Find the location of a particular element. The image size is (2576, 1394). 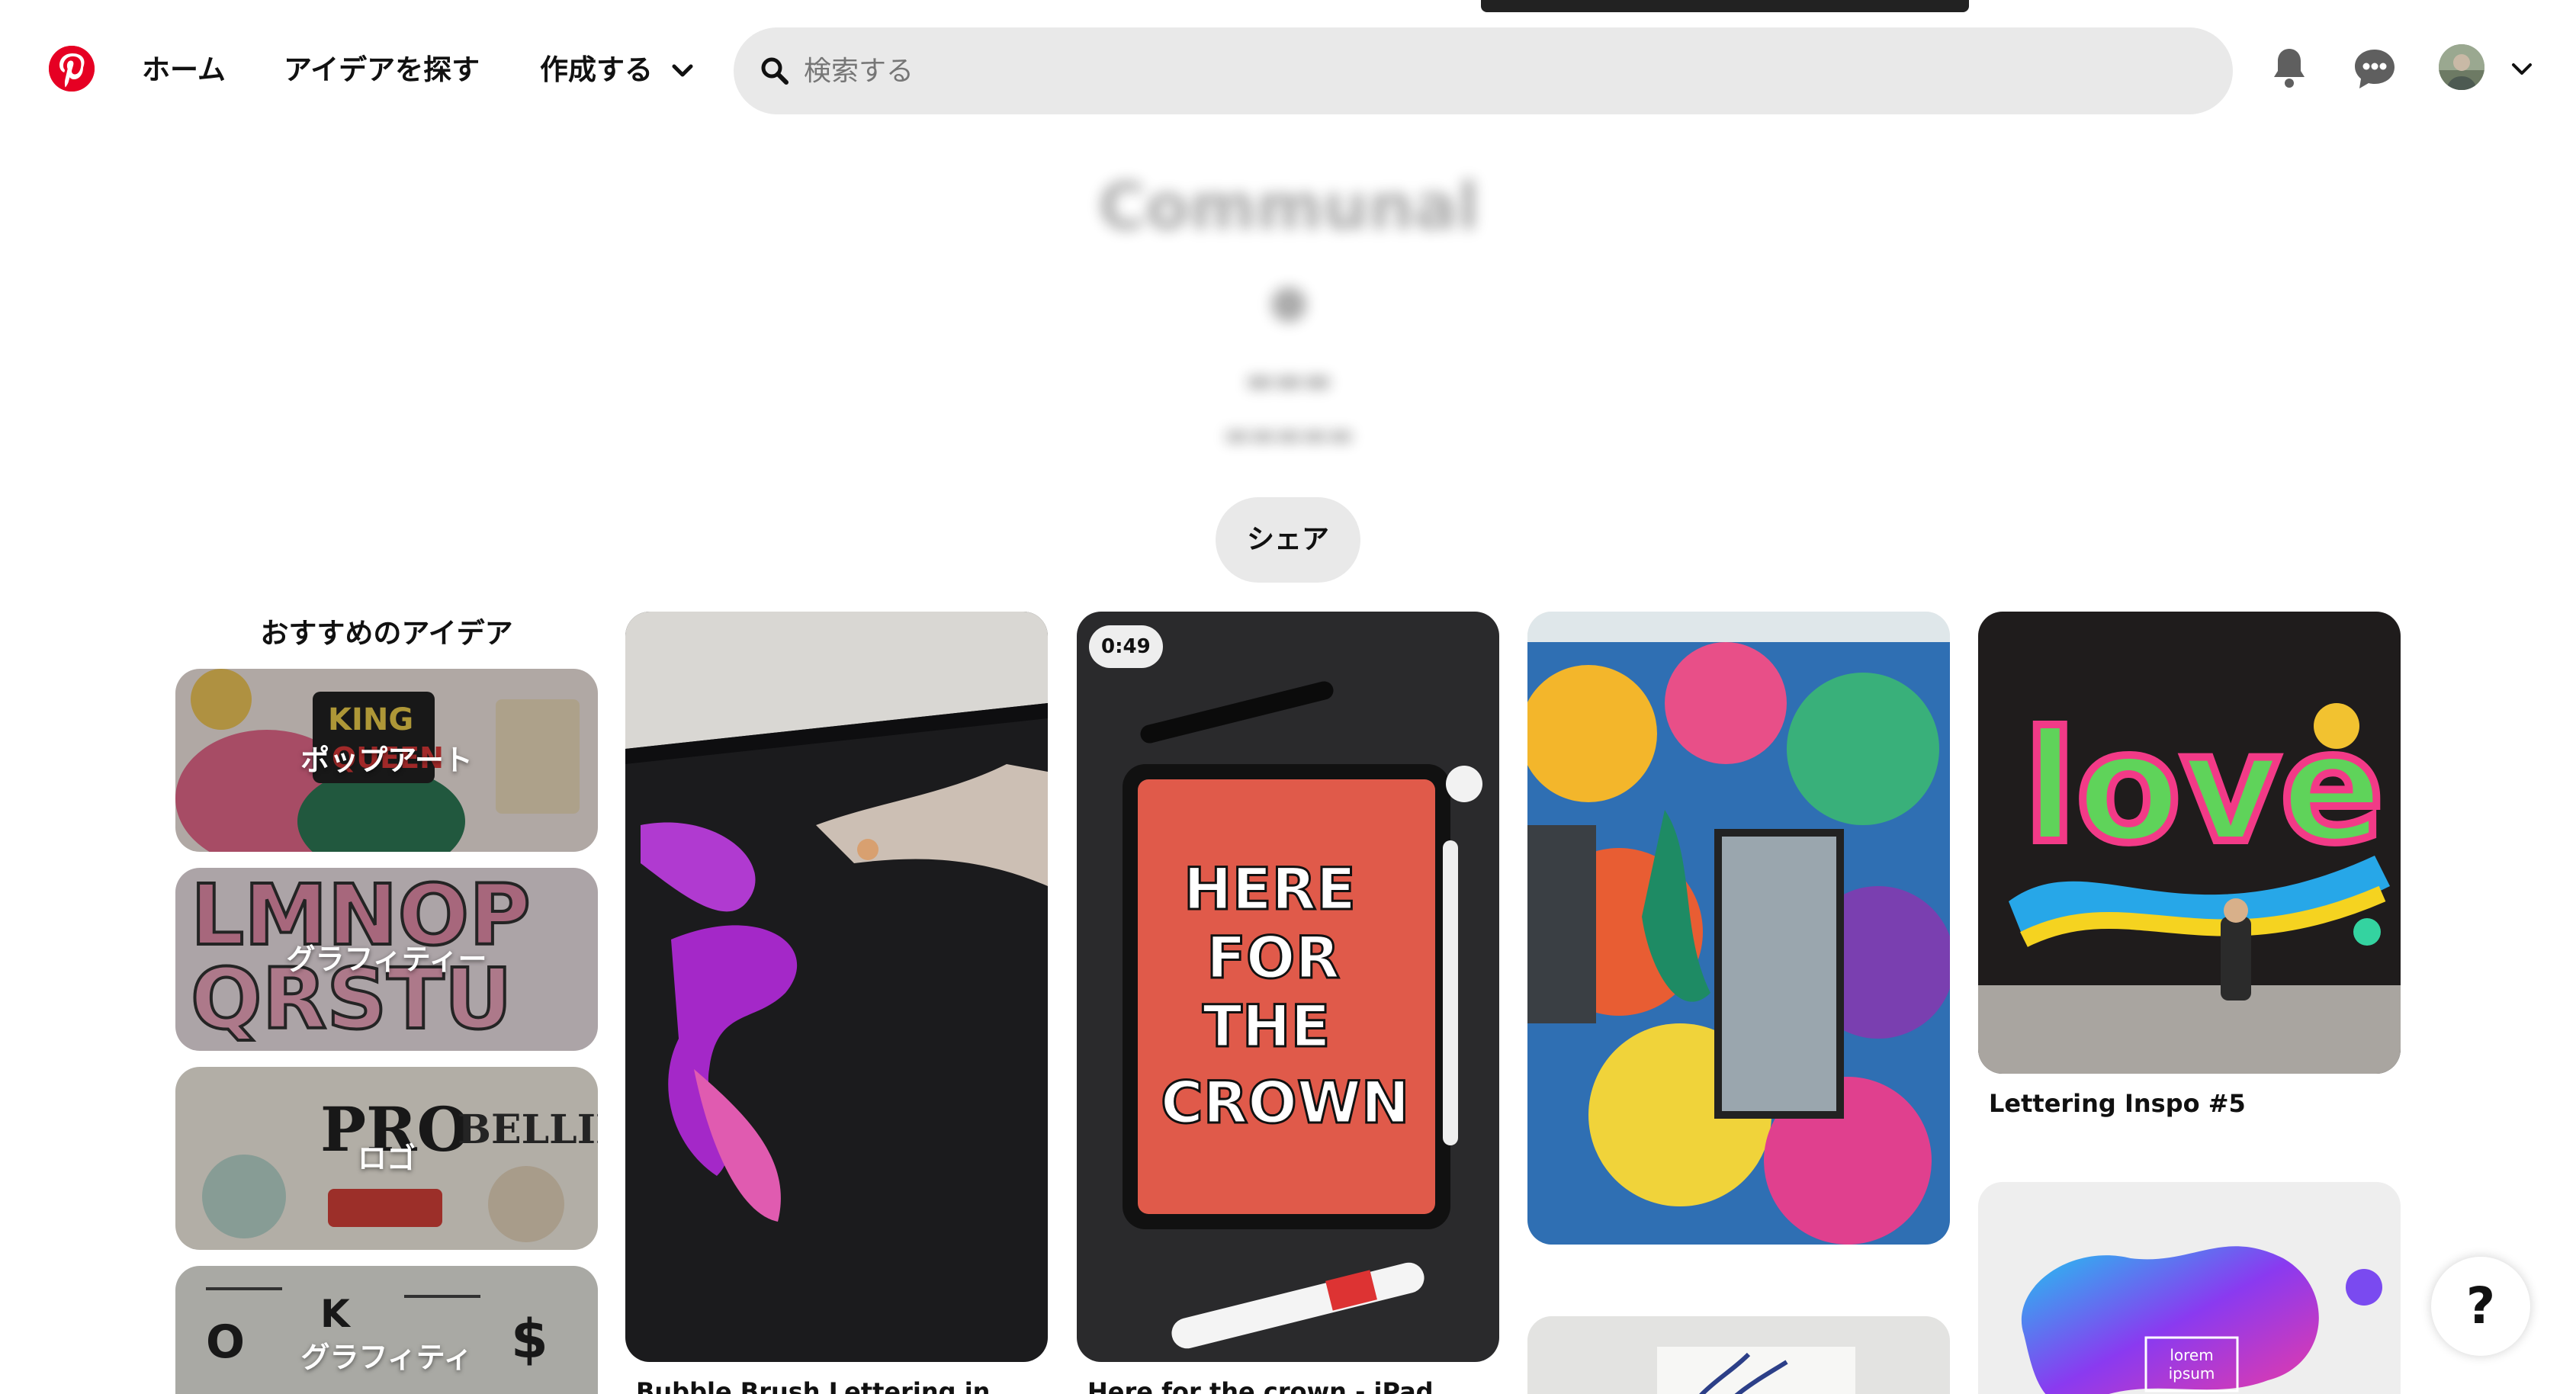

pin-title: Lettering Inspo #5 is located at coordinates (2117, 1103).